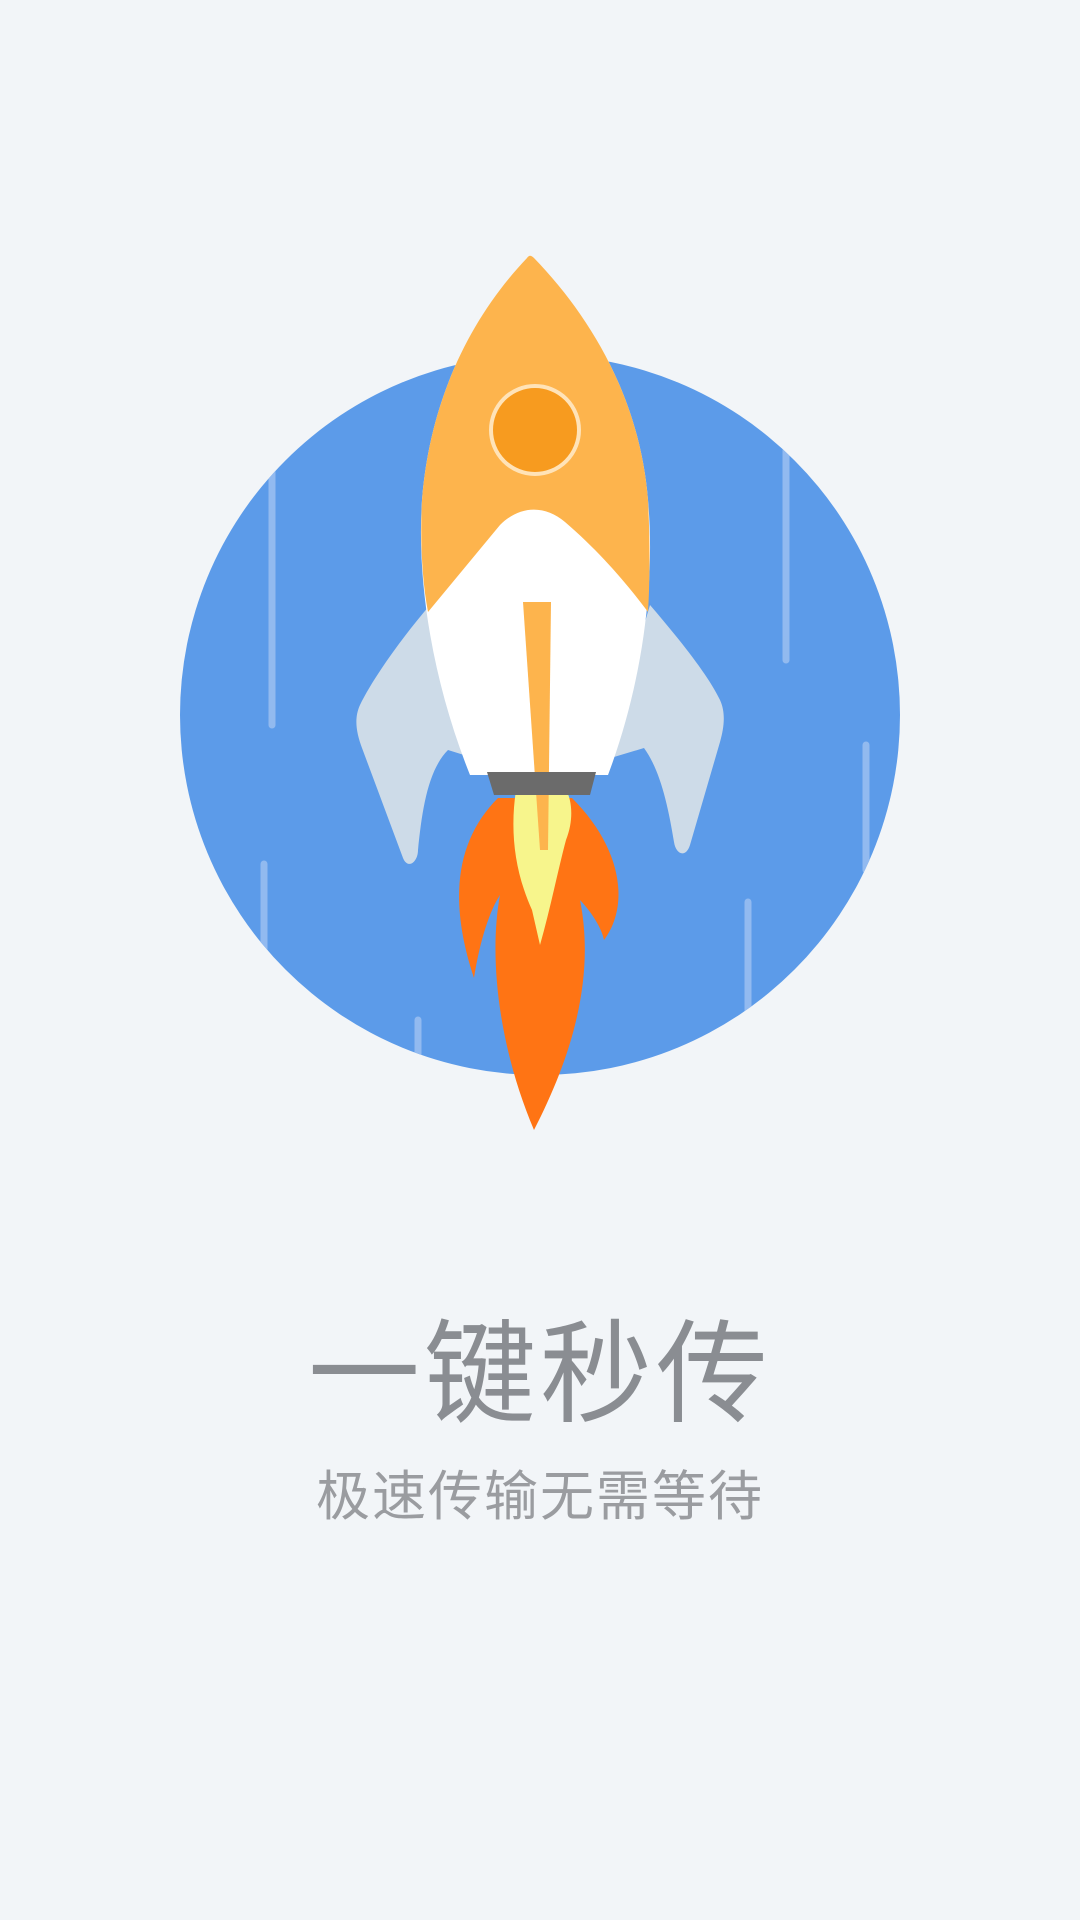  I want to click on page-subtitle: 极速传输无需等待, so click(540, 1496).